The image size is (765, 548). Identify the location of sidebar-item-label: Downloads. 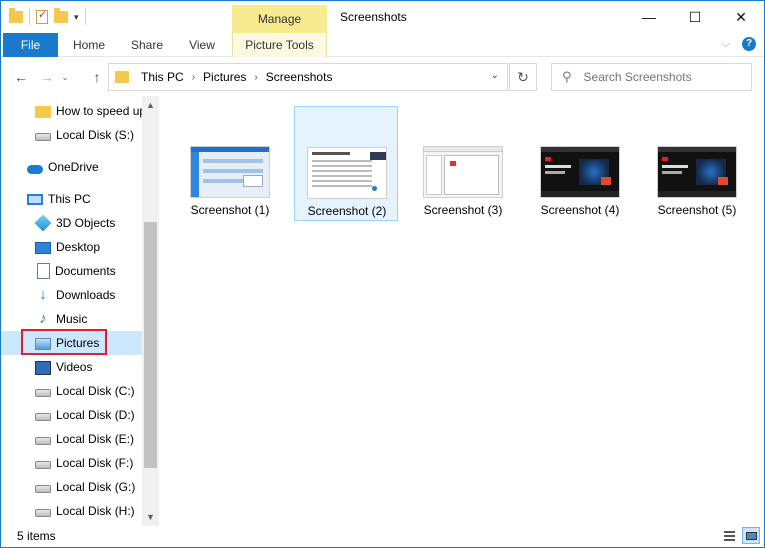
(86, 295).